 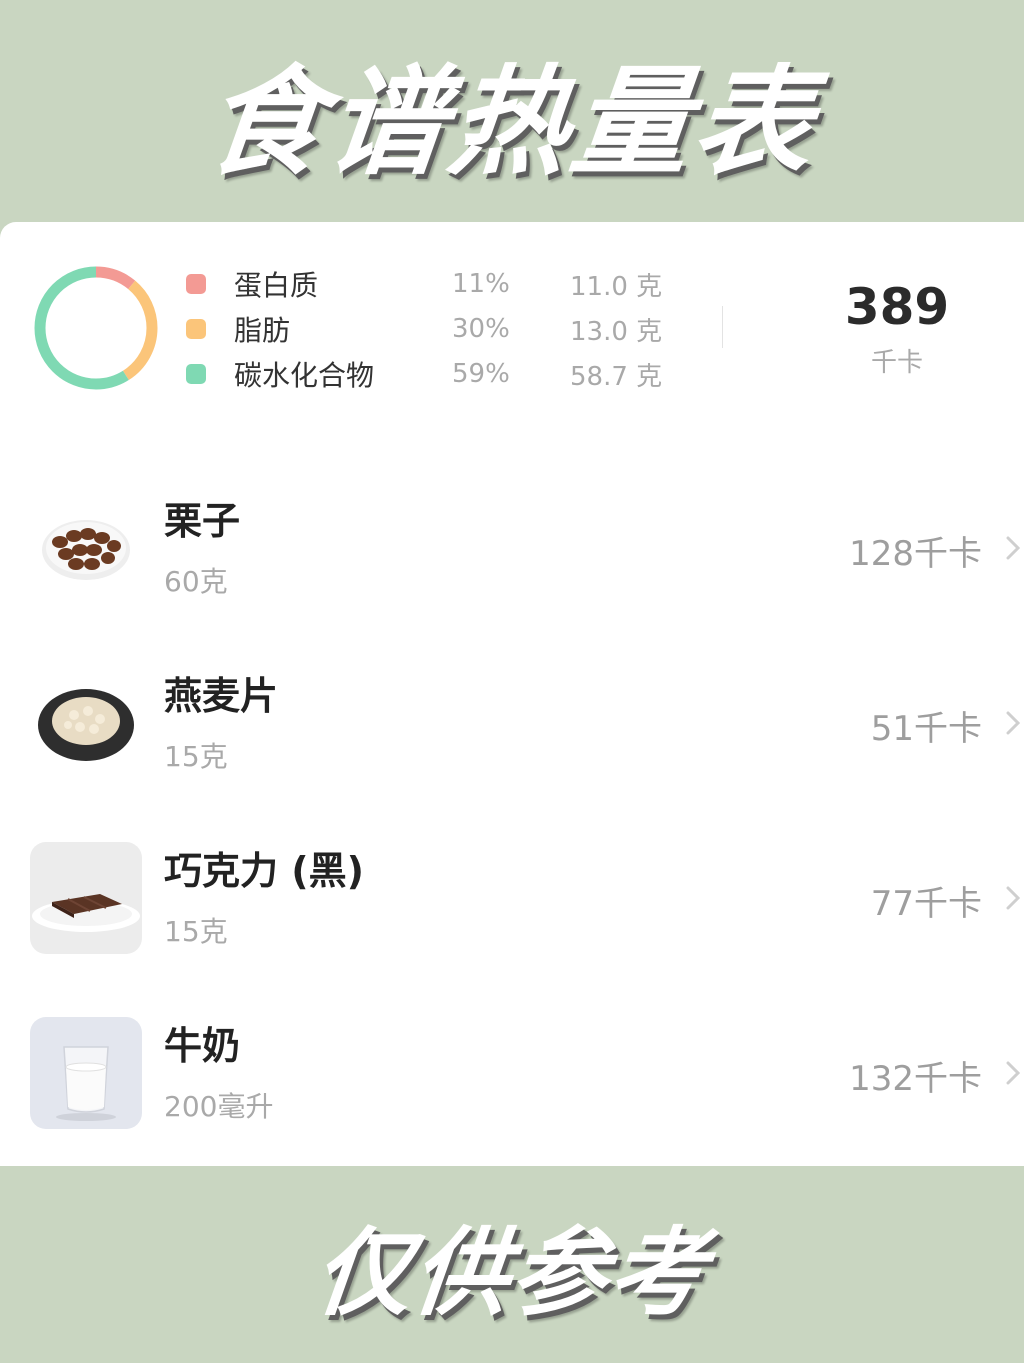 I want to click on food-row-oatmeal: 燕麦片 15克 51千卡, so click(x=512, y=754).